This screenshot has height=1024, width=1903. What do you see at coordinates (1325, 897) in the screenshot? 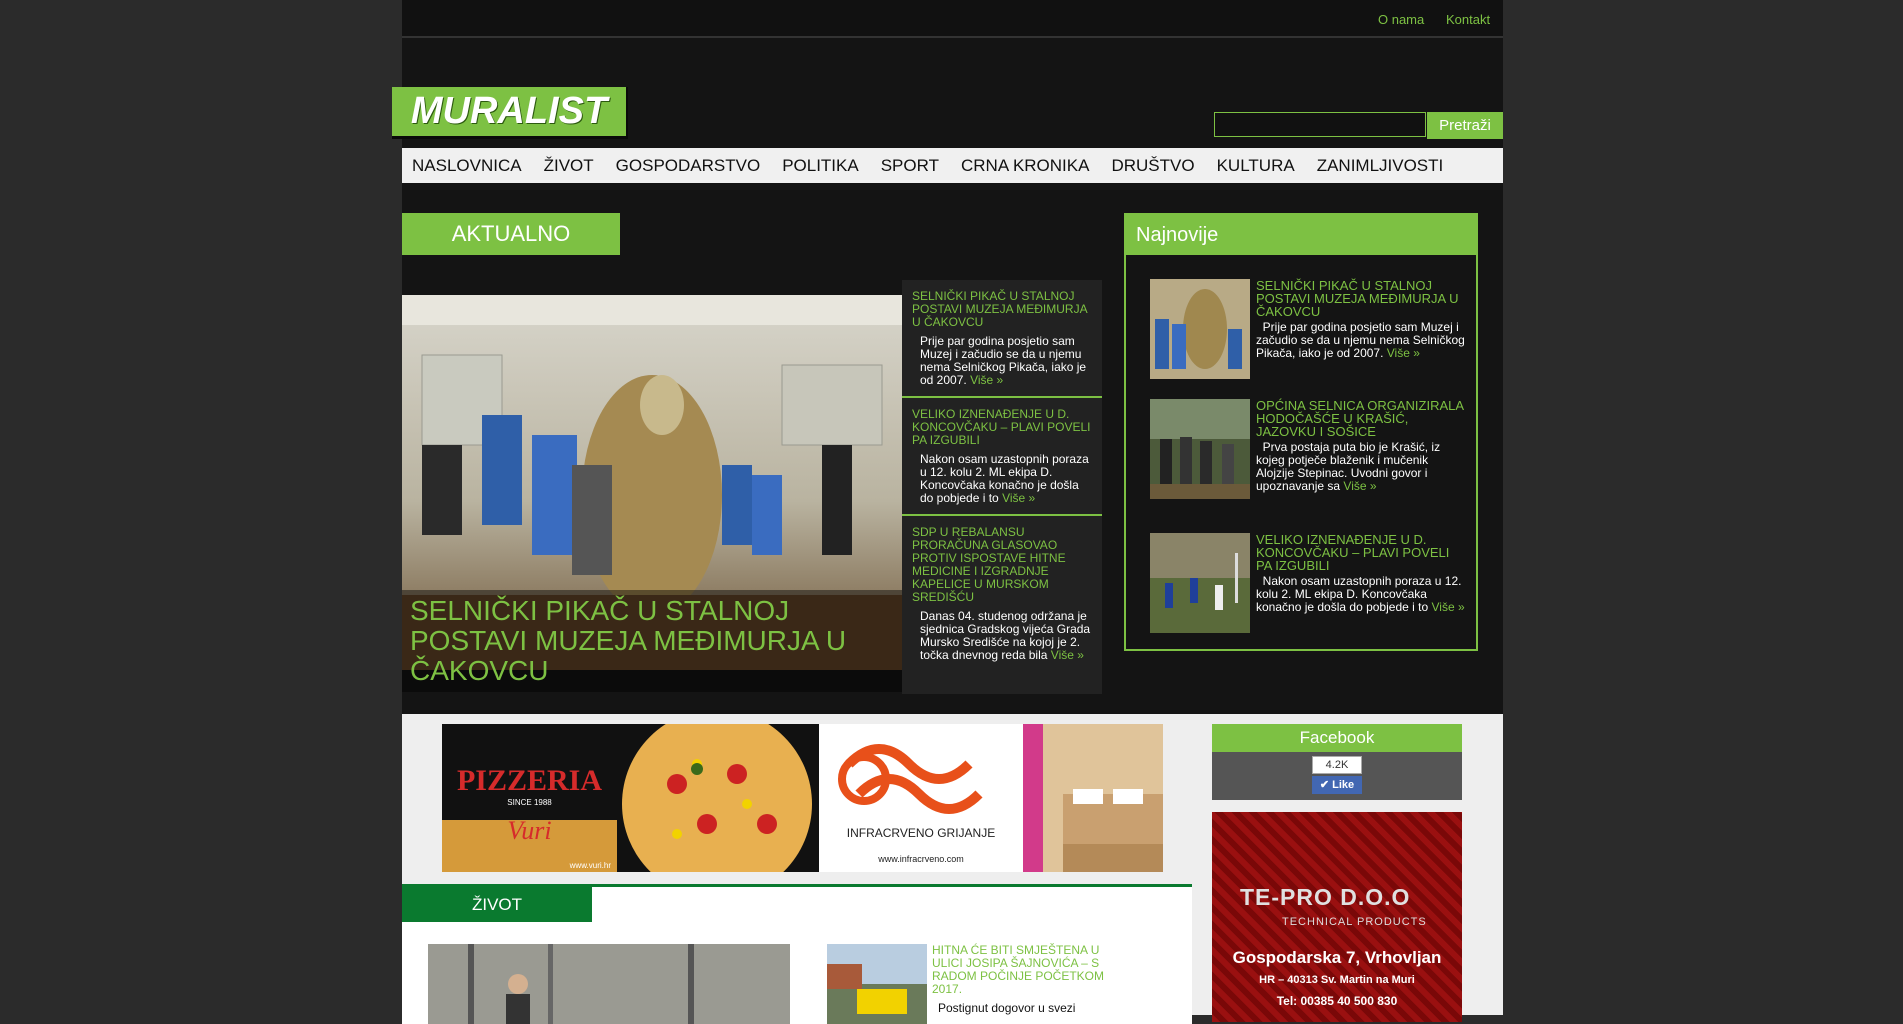
I see `tepro-name: TE-PRO D.O.O` at bounding box center [1325, 897].